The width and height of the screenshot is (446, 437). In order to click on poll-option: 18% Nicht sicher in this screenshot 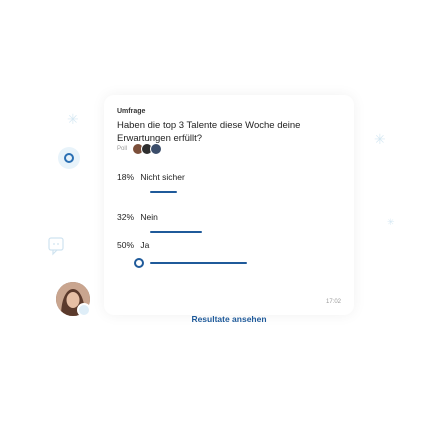, I will do `click(151, 177)`.